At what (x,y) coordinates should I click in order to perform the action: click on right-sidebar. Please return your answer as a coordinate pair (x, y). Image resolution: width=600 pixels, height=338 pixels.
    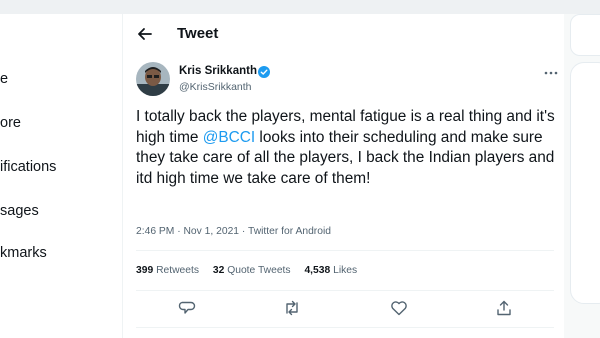
    Looking at the image, I should click on (582, 176).